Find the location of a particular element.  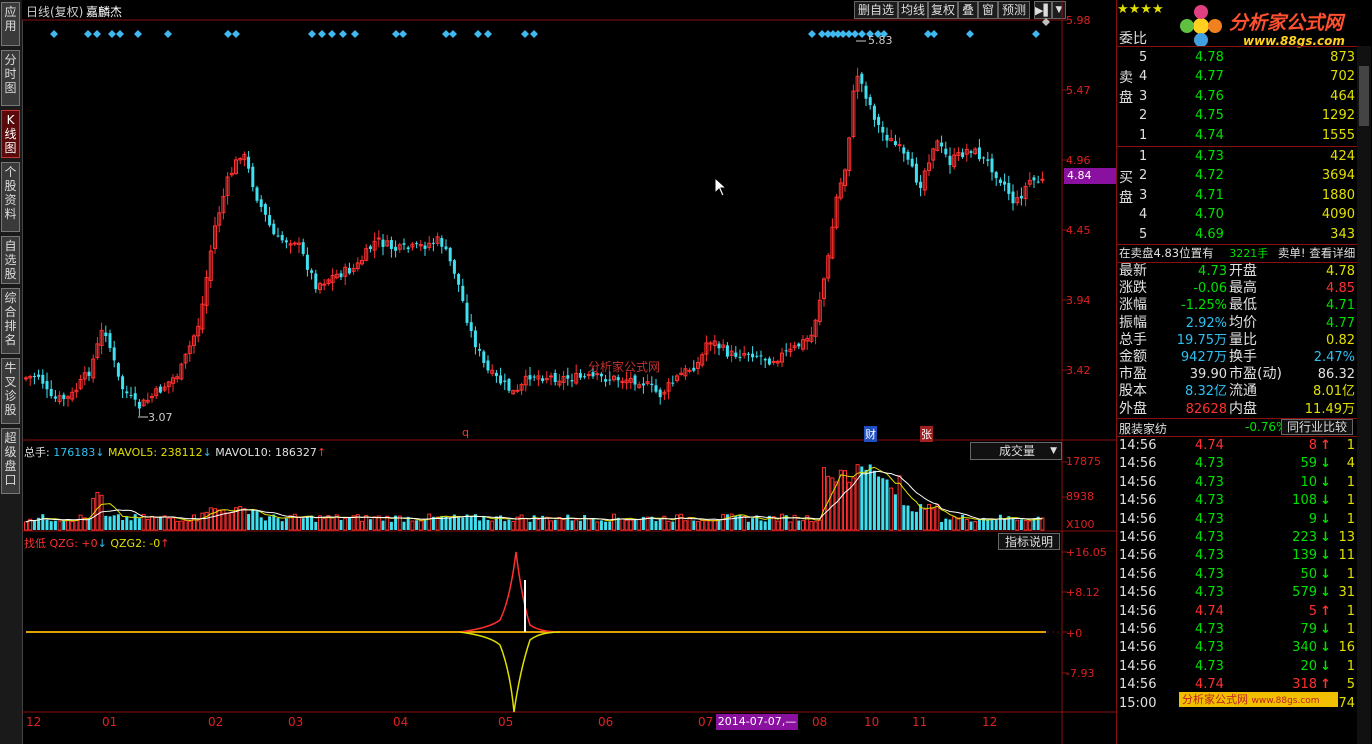

price-label: 4.45 is located at coordinates (1078, 230).